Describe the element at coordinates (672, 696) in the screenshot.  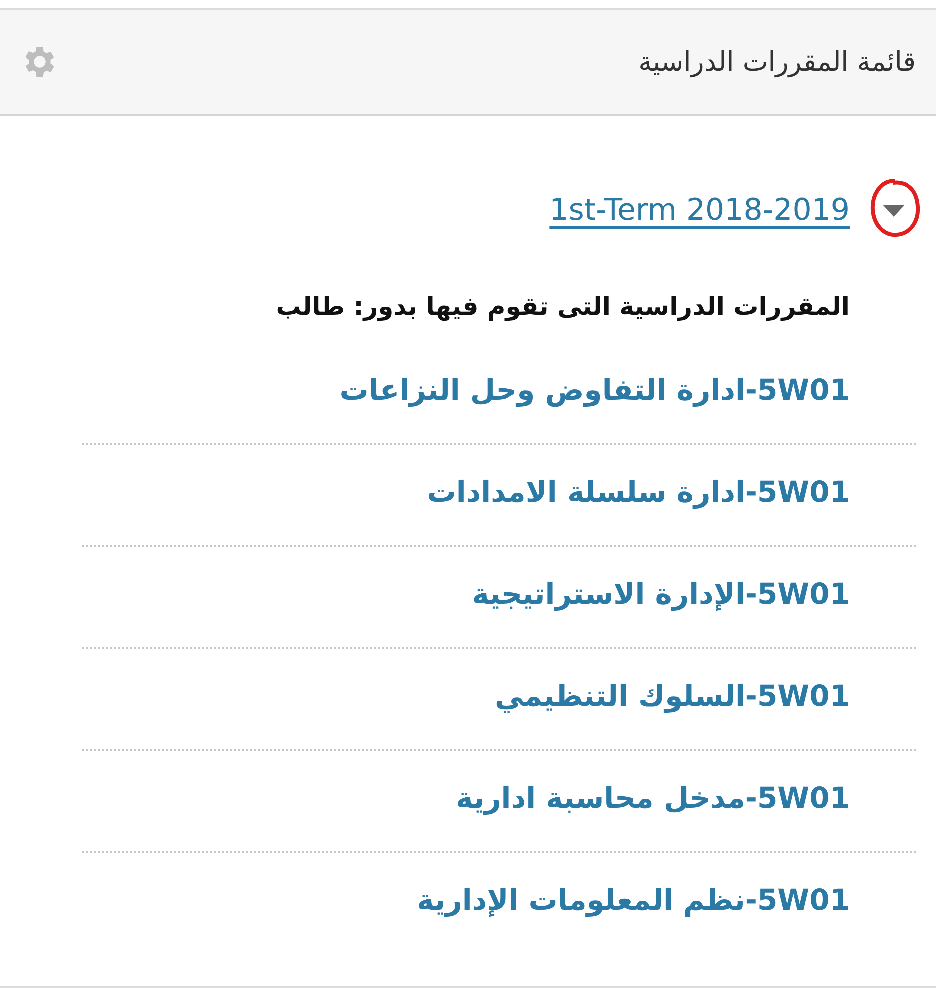
I see `course-link: 5W01-السلوك التنظيمي` at that location.